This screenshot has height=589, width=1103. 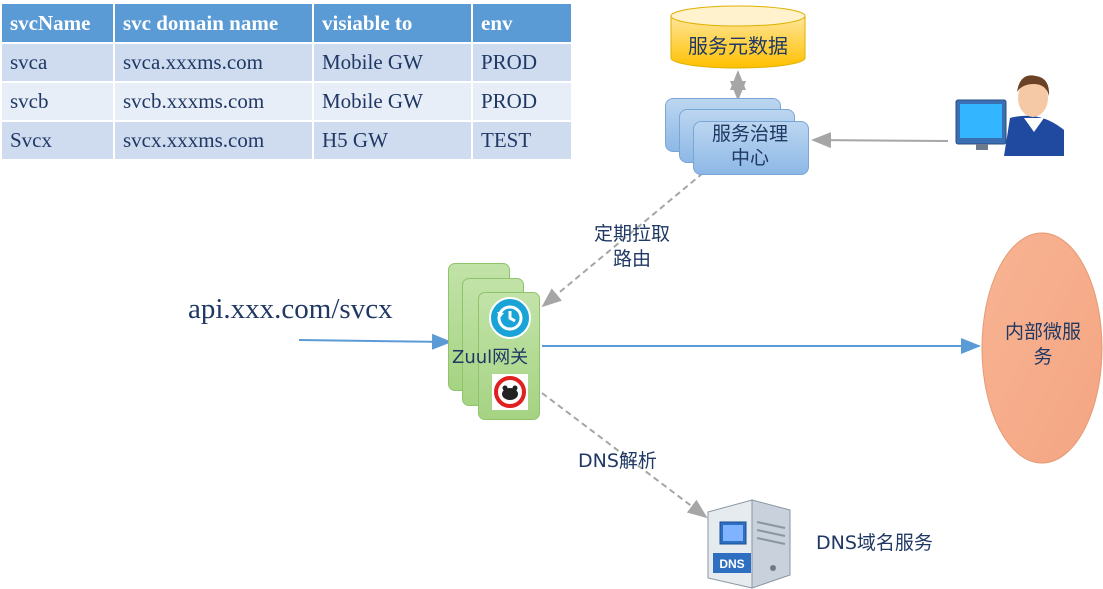 I want to click on dns-service-label: DNS域名服务, so click(x=874, y=543).